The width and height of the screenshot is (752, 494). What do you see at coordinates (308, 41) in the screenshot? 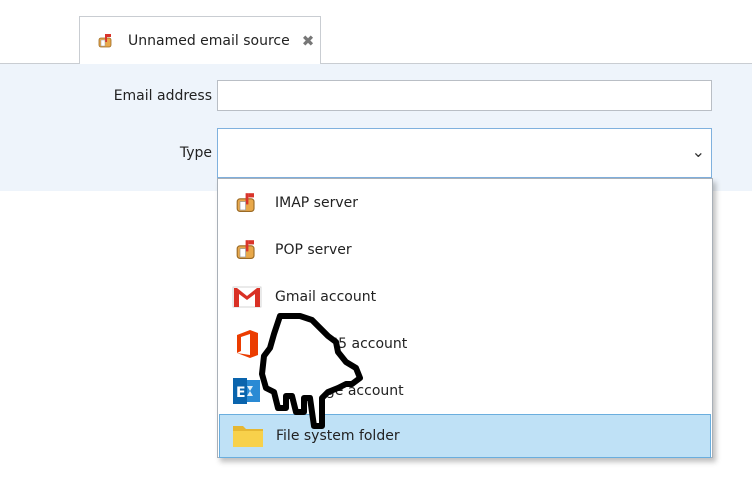
I see `close-icon: ✖` at bounding box center [308, 41].